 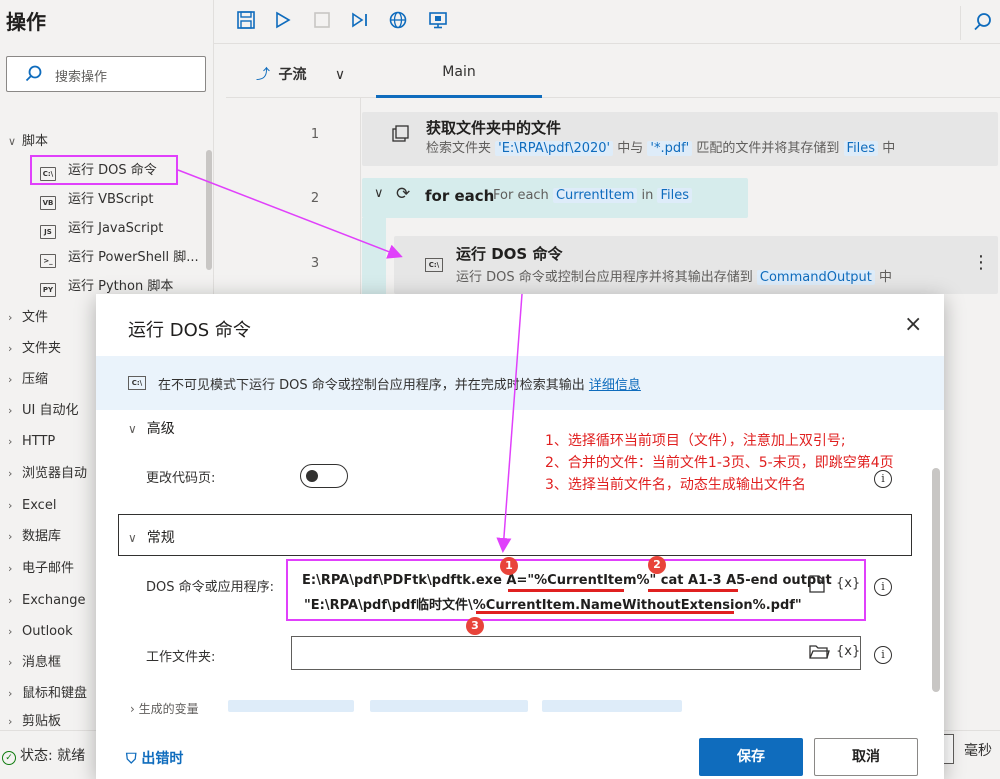 I want to click on group-outlook: › Outlook, so click(x=36, y=632).